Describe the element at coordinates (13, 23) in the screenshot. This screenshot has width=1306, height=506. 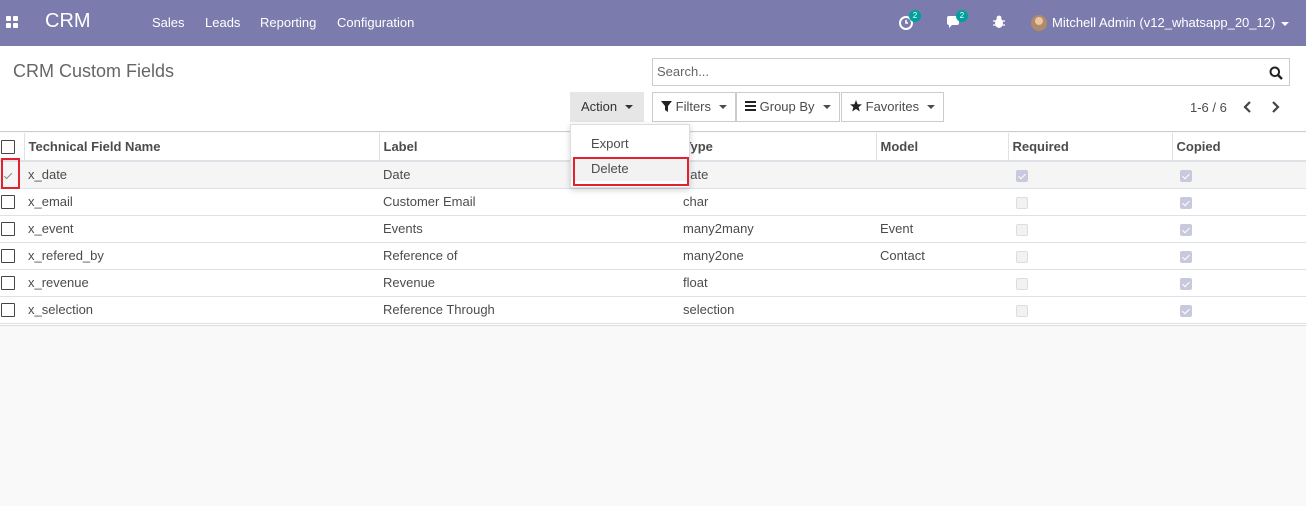
I see `apps-grid-icon` at that location.